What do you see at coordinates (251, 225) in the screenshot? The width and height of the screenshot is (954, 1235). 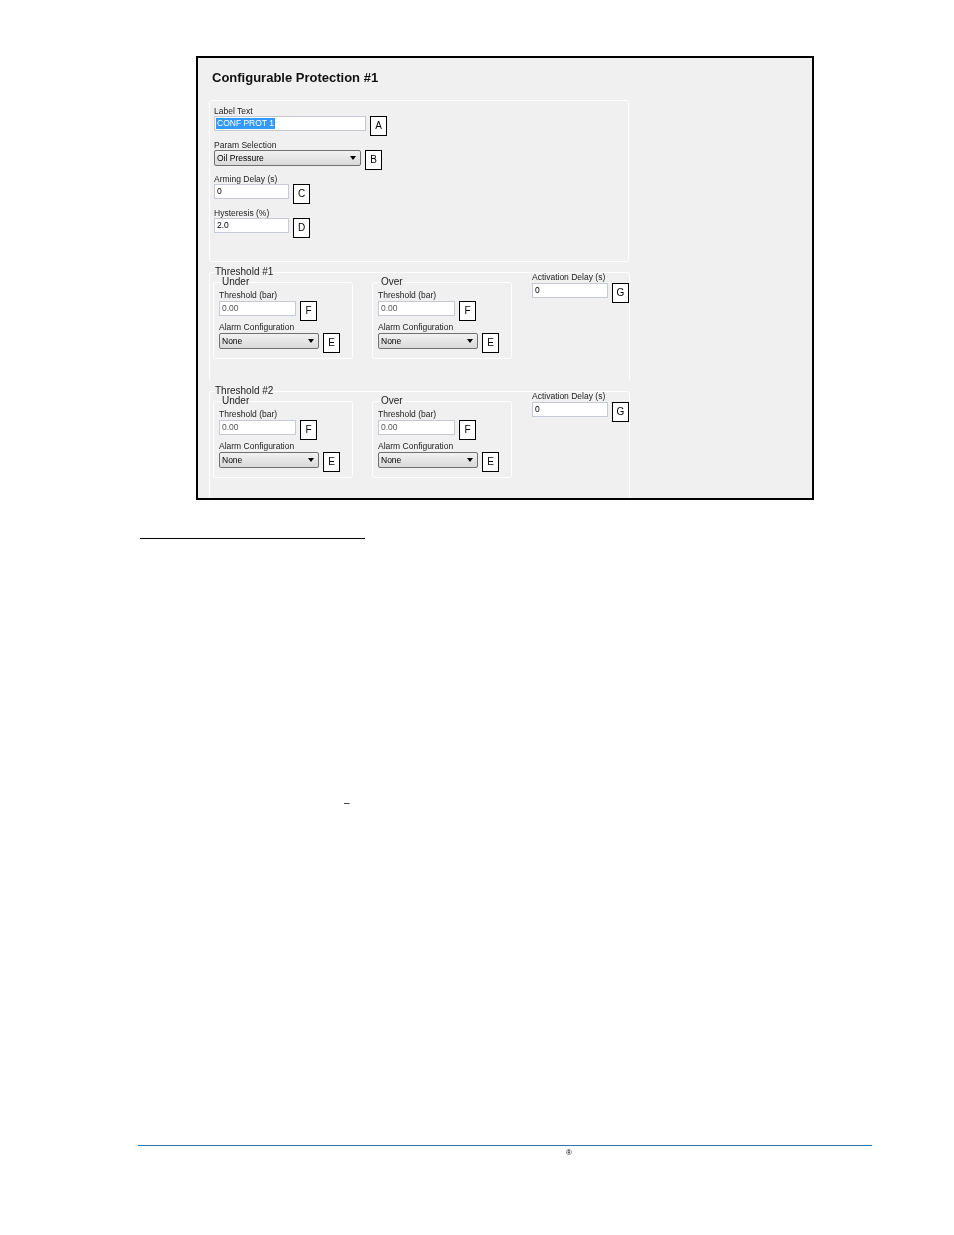 I see `input-field: 2.0` at bounding box center [251, 225].